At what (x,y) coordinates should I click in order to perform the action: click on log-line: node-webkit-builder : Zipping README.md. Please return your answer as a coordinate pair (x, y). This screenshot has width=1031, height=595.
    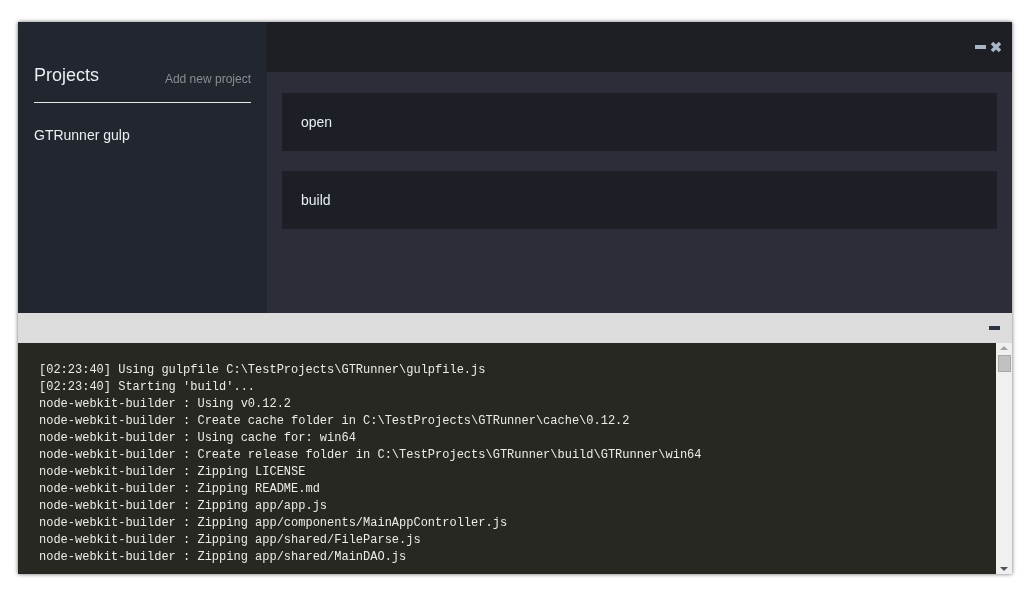
    Looking at the image, I should click on (180, 489).